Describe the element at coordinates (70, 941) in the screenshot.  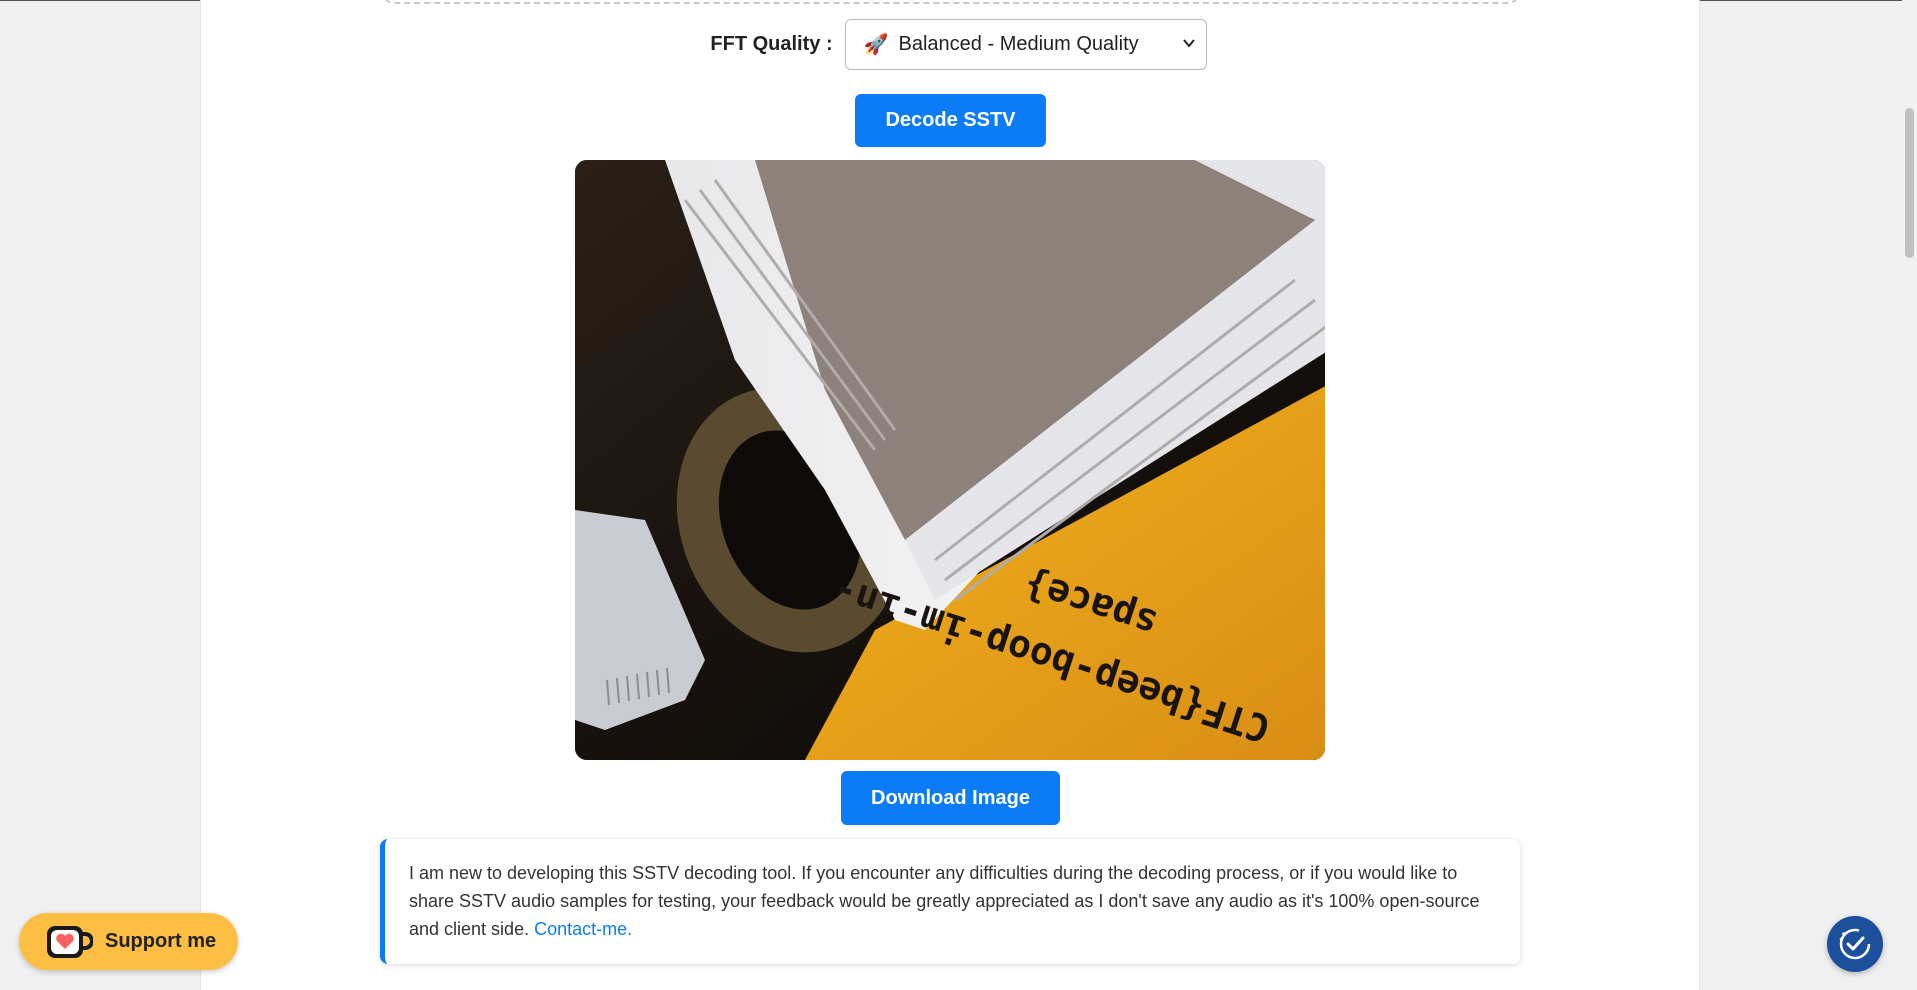
I see `ko-fi-cup-icon` at that location.